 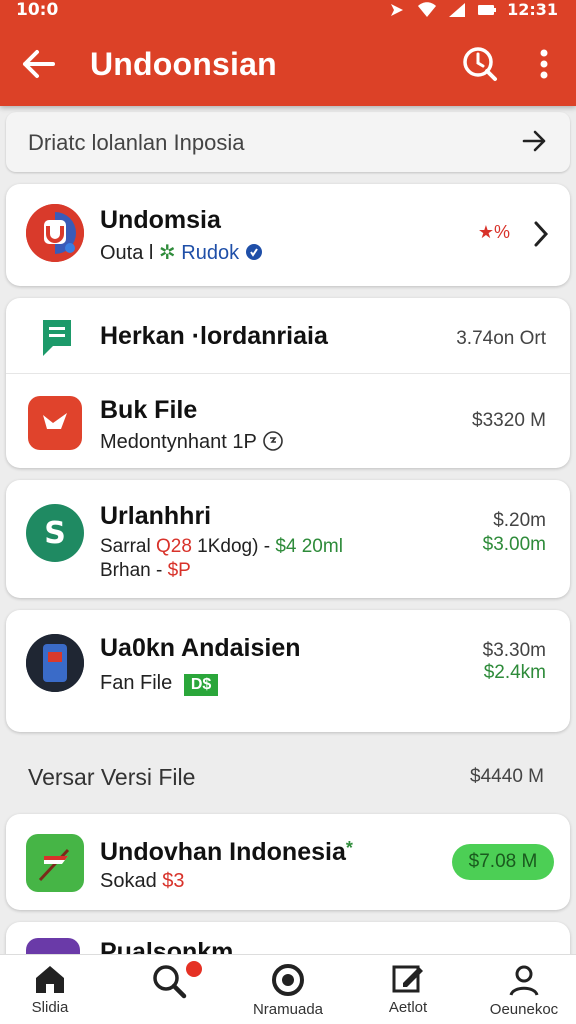 What do you see at coordinates (273, 441) in the screenshot?
I see `sync-icon` at bounding box center [273, 441].